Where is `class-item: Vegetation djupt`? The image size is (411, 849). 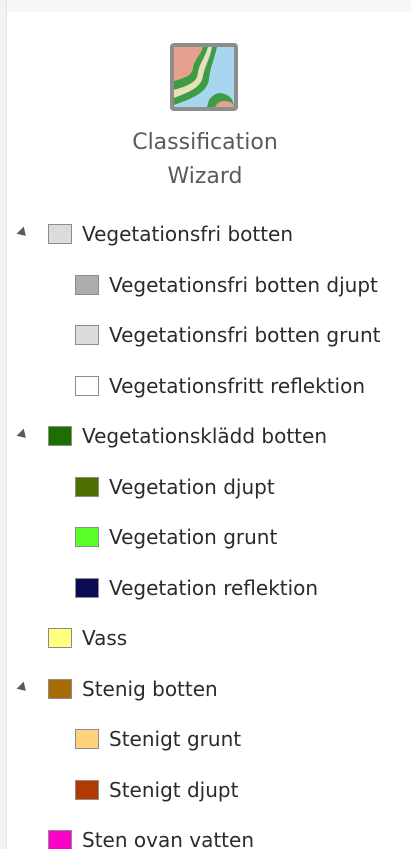
class-item: Vegetation djupt is located at coordinates (175, 487).